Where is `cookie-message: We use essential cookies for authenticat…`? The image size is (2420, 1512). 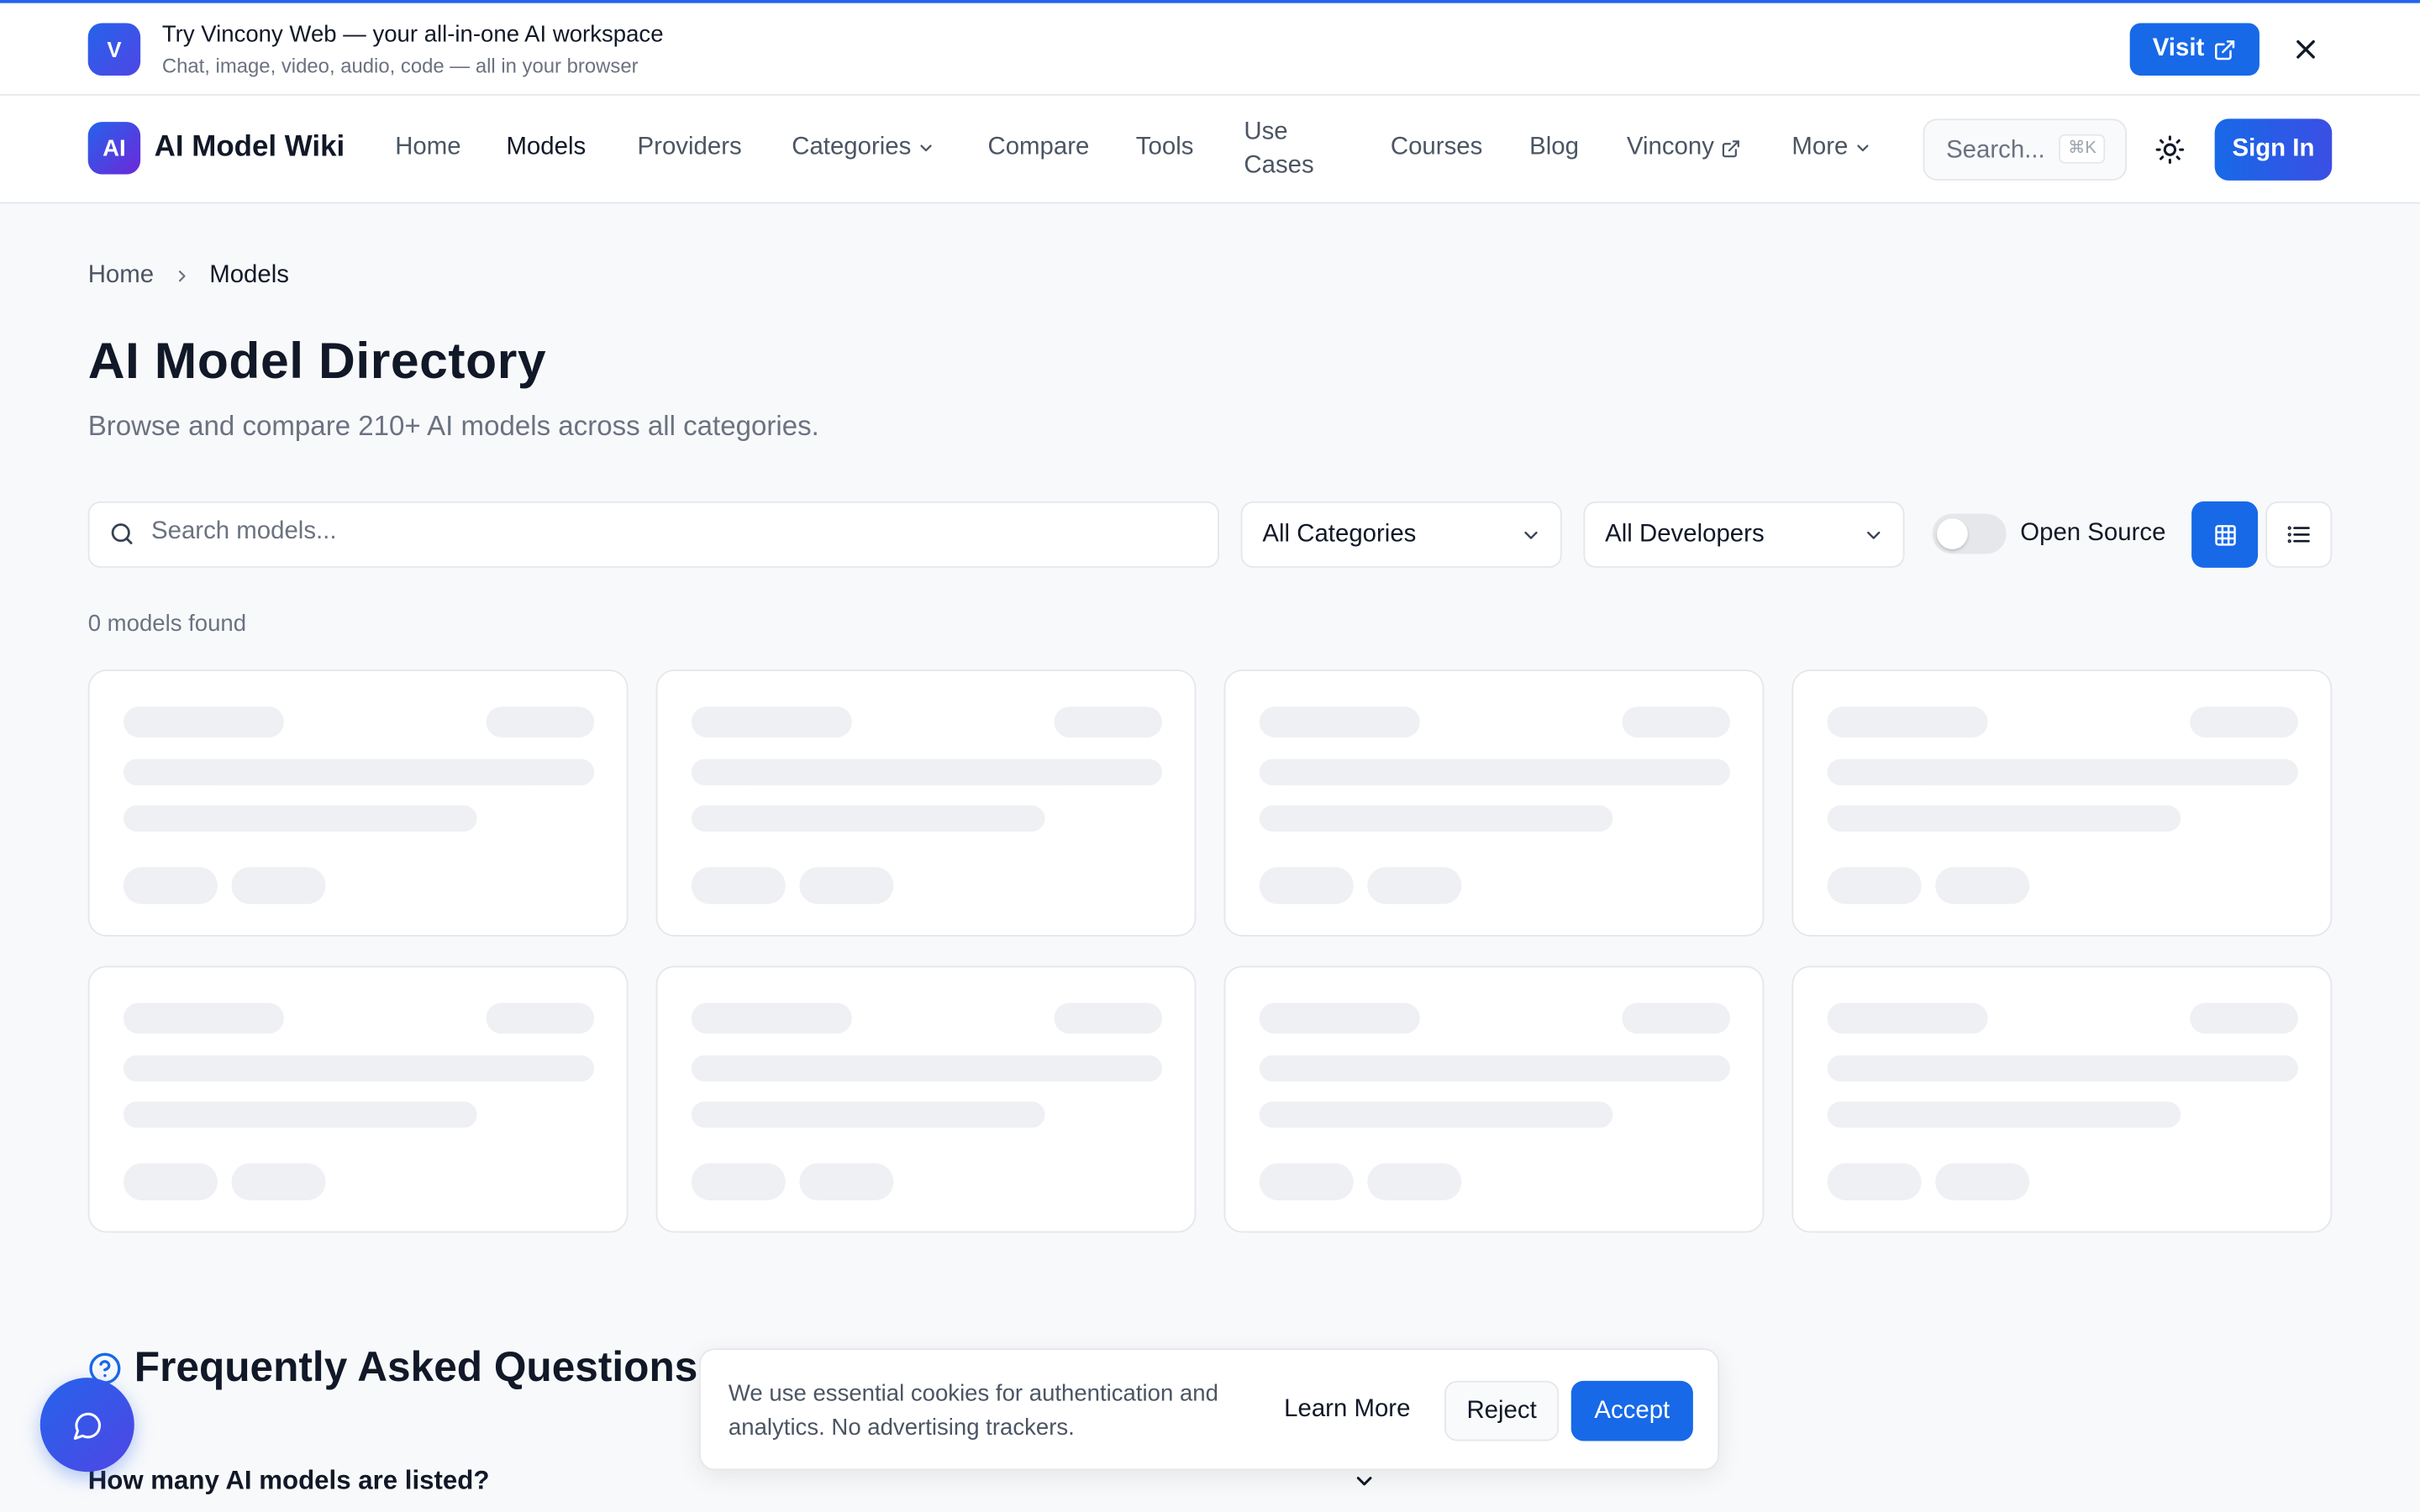
cookie-message: We use essential cookies for authenticat… is located at coordinates (973, 1410).